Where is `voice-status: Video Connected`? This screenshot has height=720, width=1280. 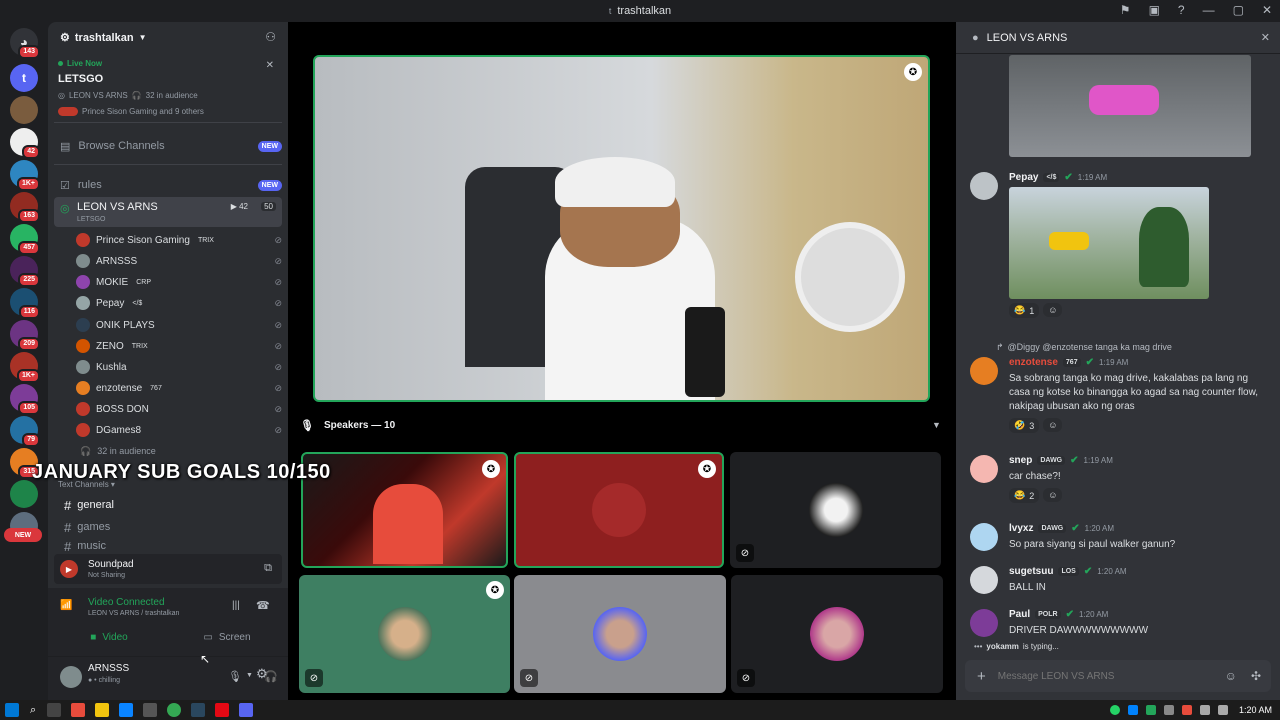 voice-status: Video Connected is located at coordinates (126, 602).